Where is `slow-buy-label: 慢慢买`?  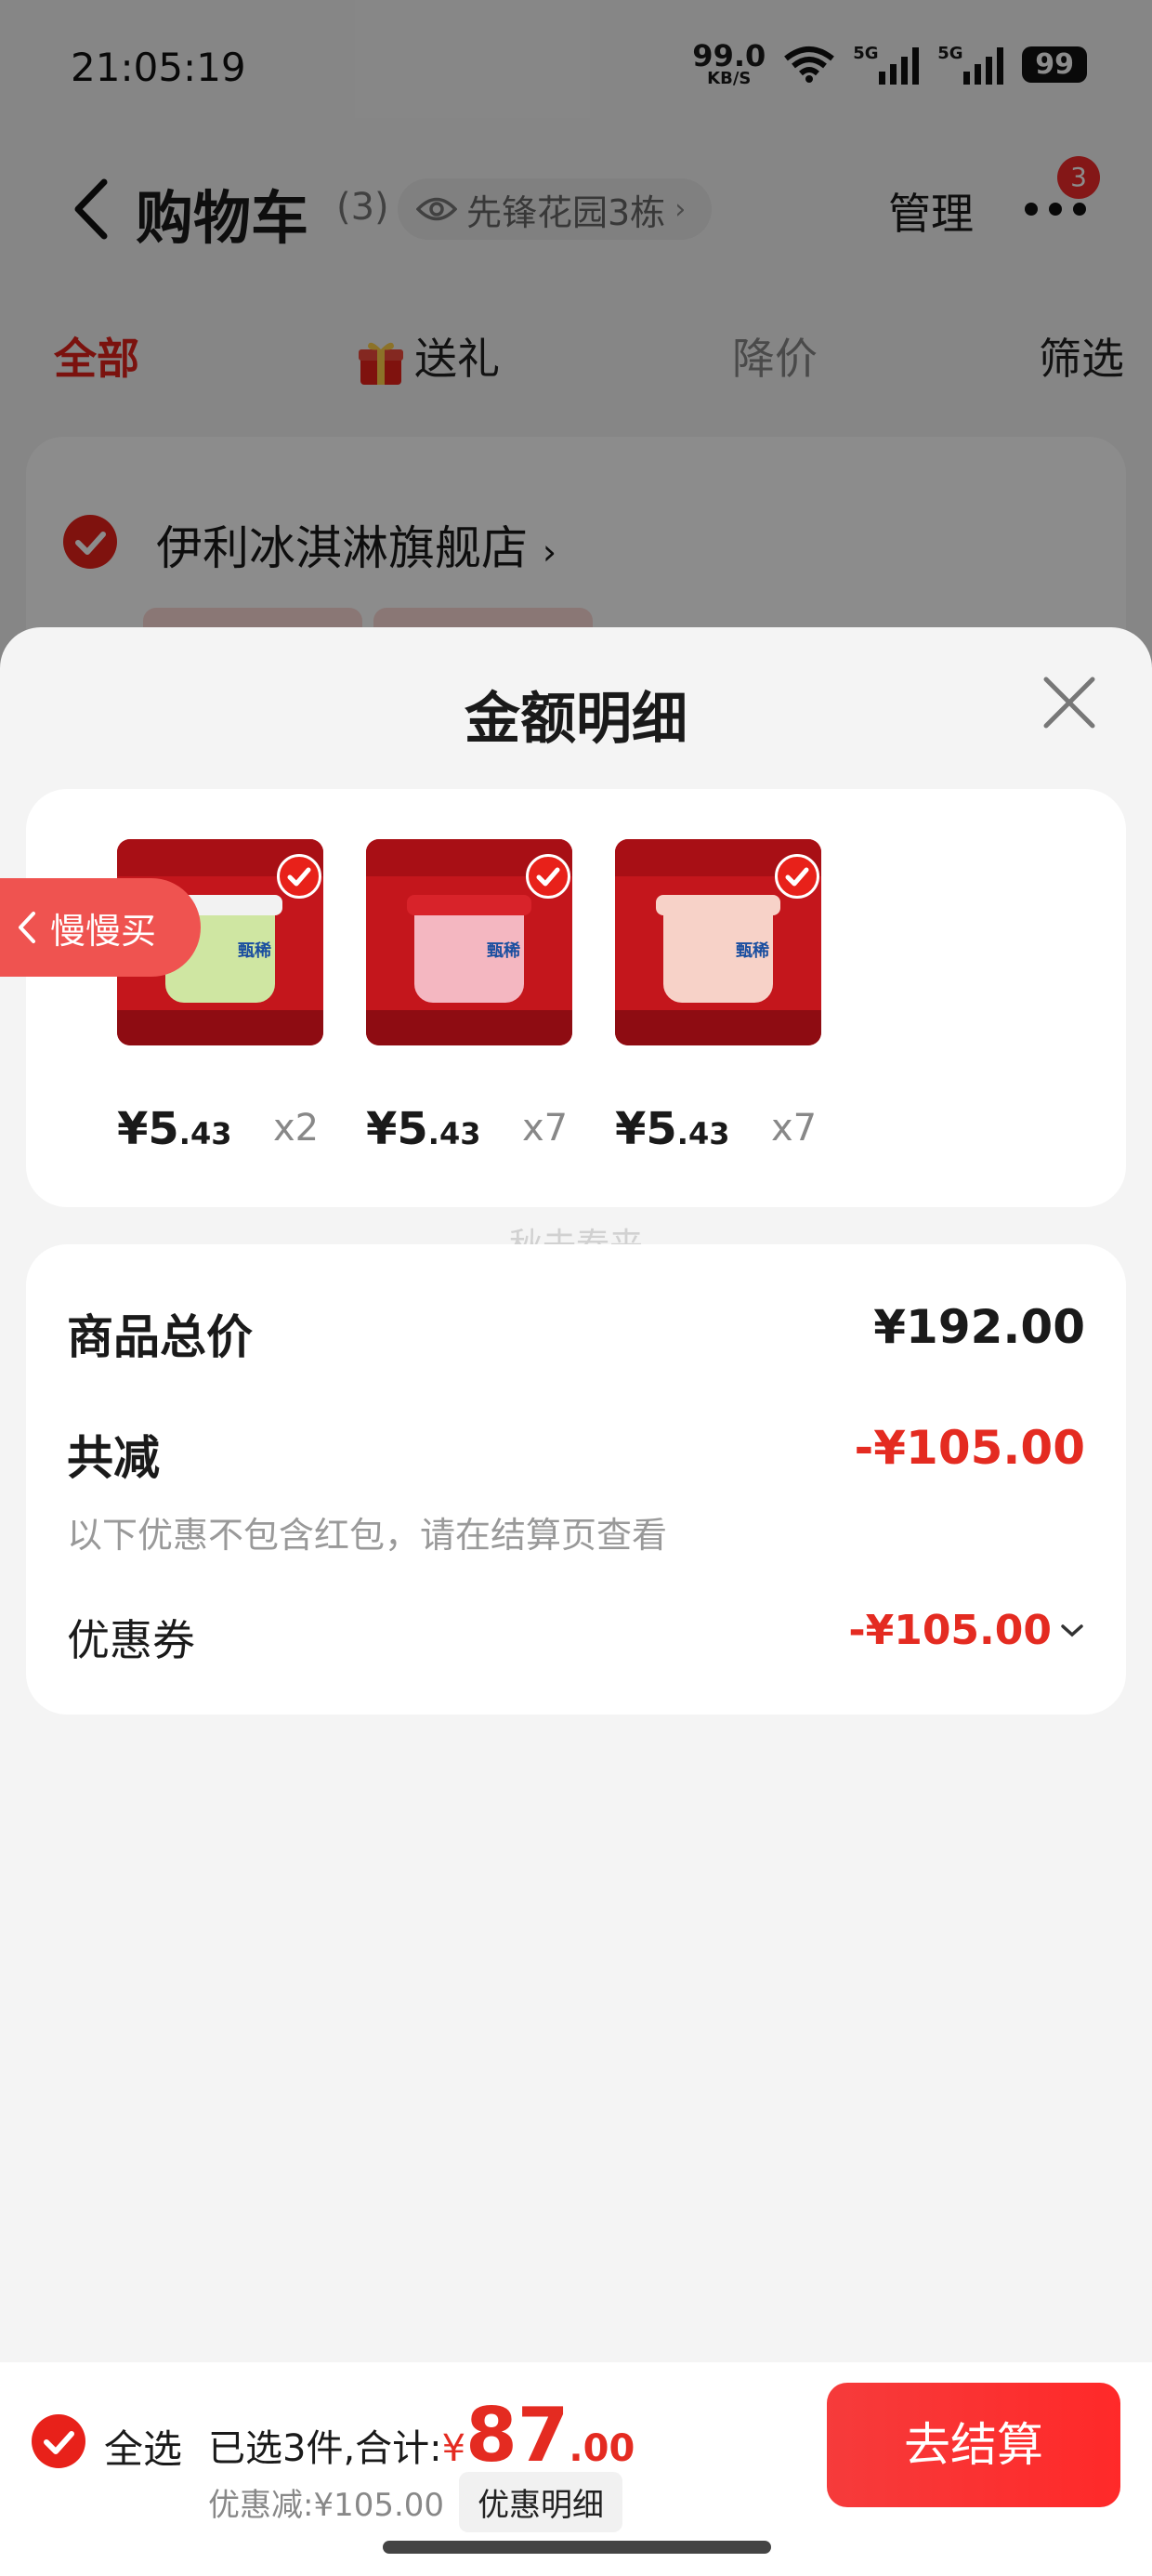 slow-buy-label: 慢慢买 is located at coordinates (103, 931).